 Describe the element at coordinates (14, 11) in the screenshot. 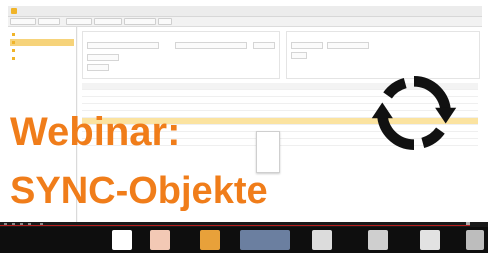

I see `app-icon` at that location.